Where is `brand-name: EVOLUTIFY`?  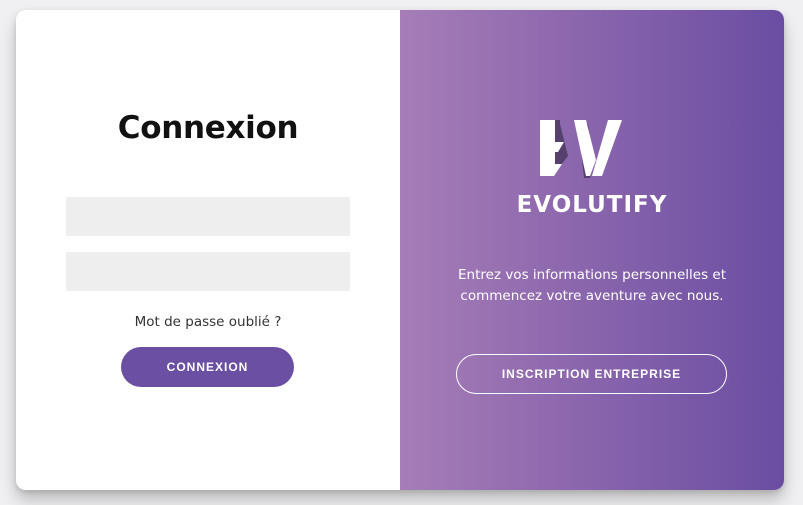
brand-name: EVOLUTIFY is located at coordinates (592, 205).